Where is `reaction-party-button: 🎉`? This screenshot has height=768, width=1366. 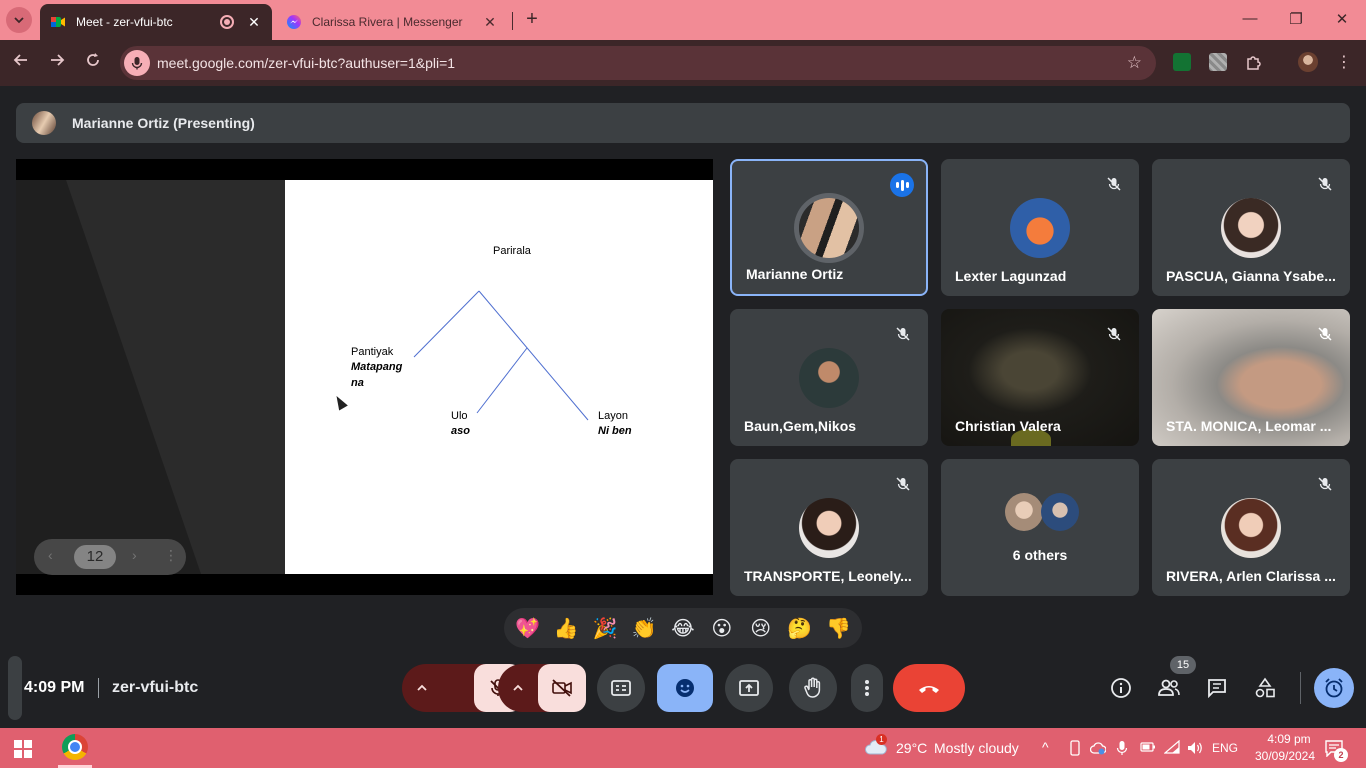
reaction-party-button: 🎉 is located at coordinates (605, 628).